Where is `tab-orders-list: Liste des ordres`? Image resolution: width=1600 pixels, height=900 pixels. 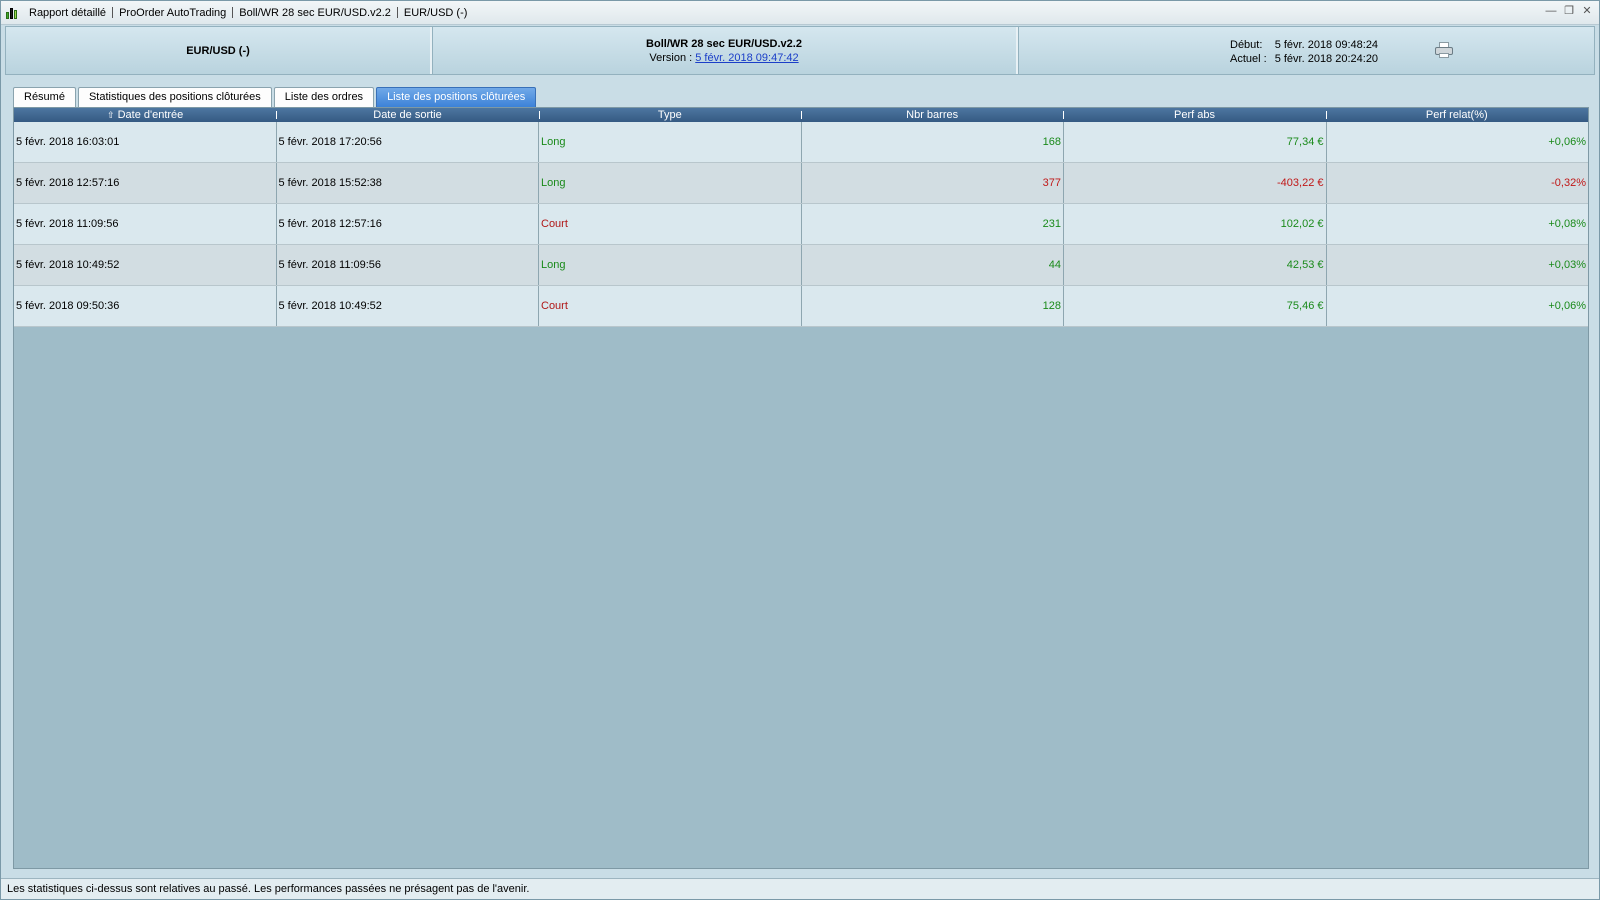 tab-orders-list: Liste des ordres is located at coordinates (324, 97).